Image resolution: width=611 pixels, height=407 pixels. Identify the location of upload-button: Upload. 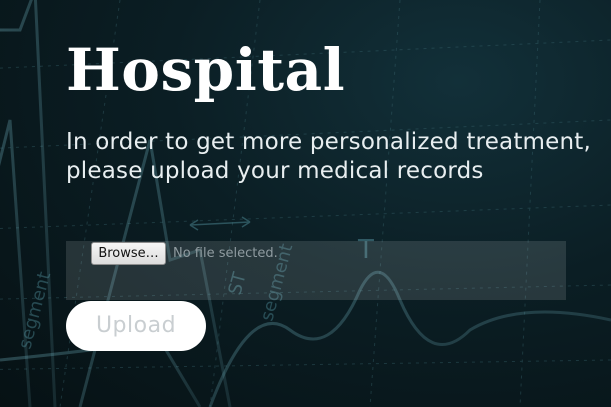
(136, 326).